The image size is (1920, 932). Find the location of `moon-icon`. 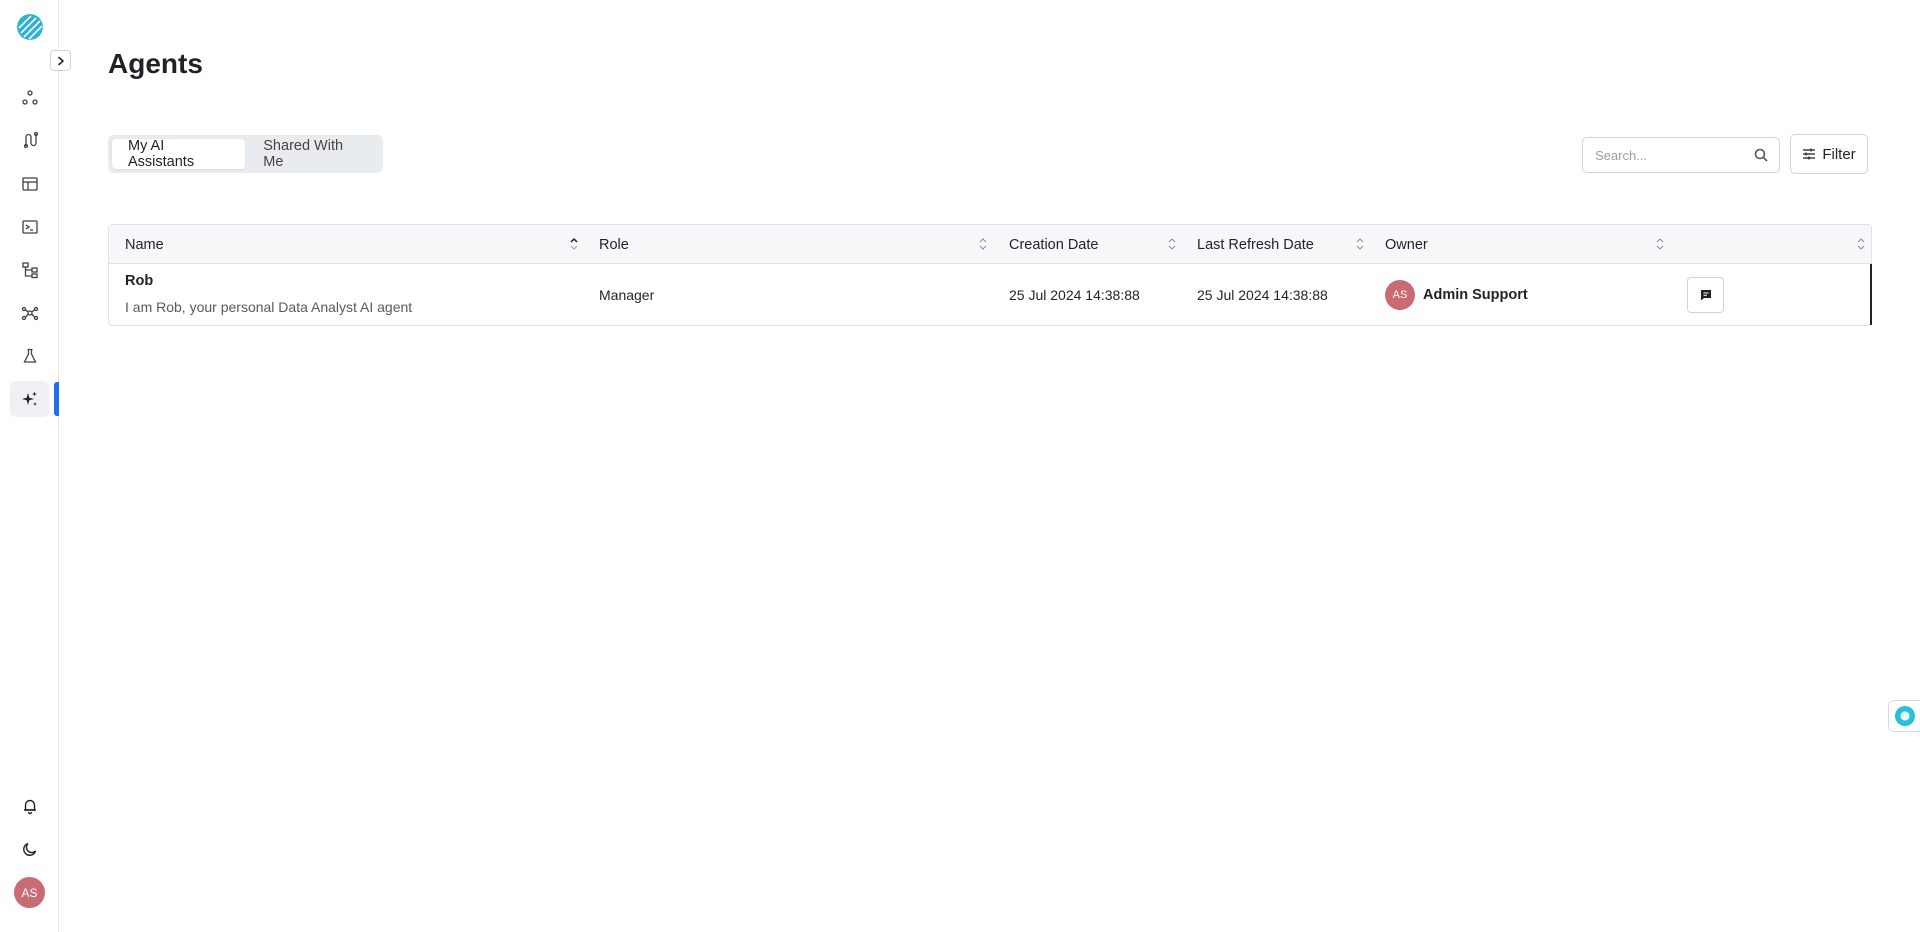

moon-icon is located at coordinates (29, 849).